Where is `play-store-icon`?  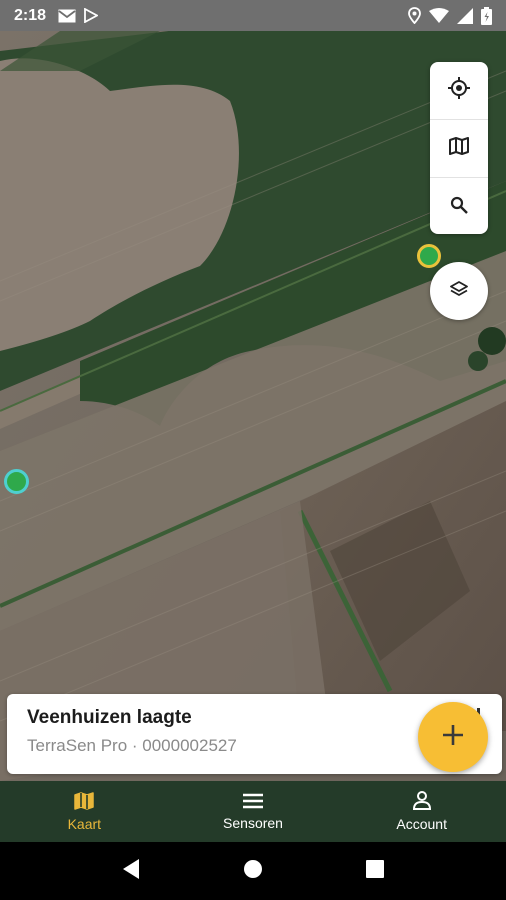 play-store-icon is located at coordinates (91, 15).